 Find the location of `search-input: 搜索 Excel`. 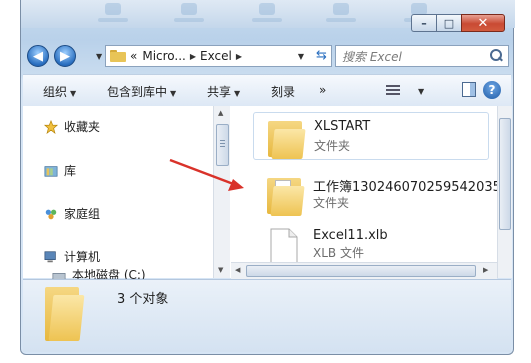

search-input: 搜索 Excel is located at coordinates (372, 56).